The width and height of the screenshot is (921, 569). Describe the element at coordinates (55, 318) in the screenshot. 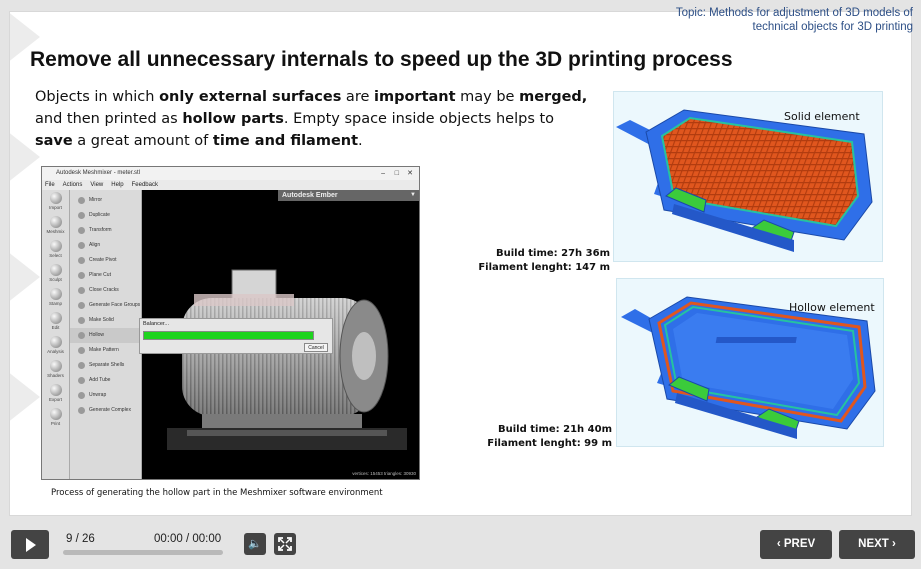

I see `edit-icon` at that location.